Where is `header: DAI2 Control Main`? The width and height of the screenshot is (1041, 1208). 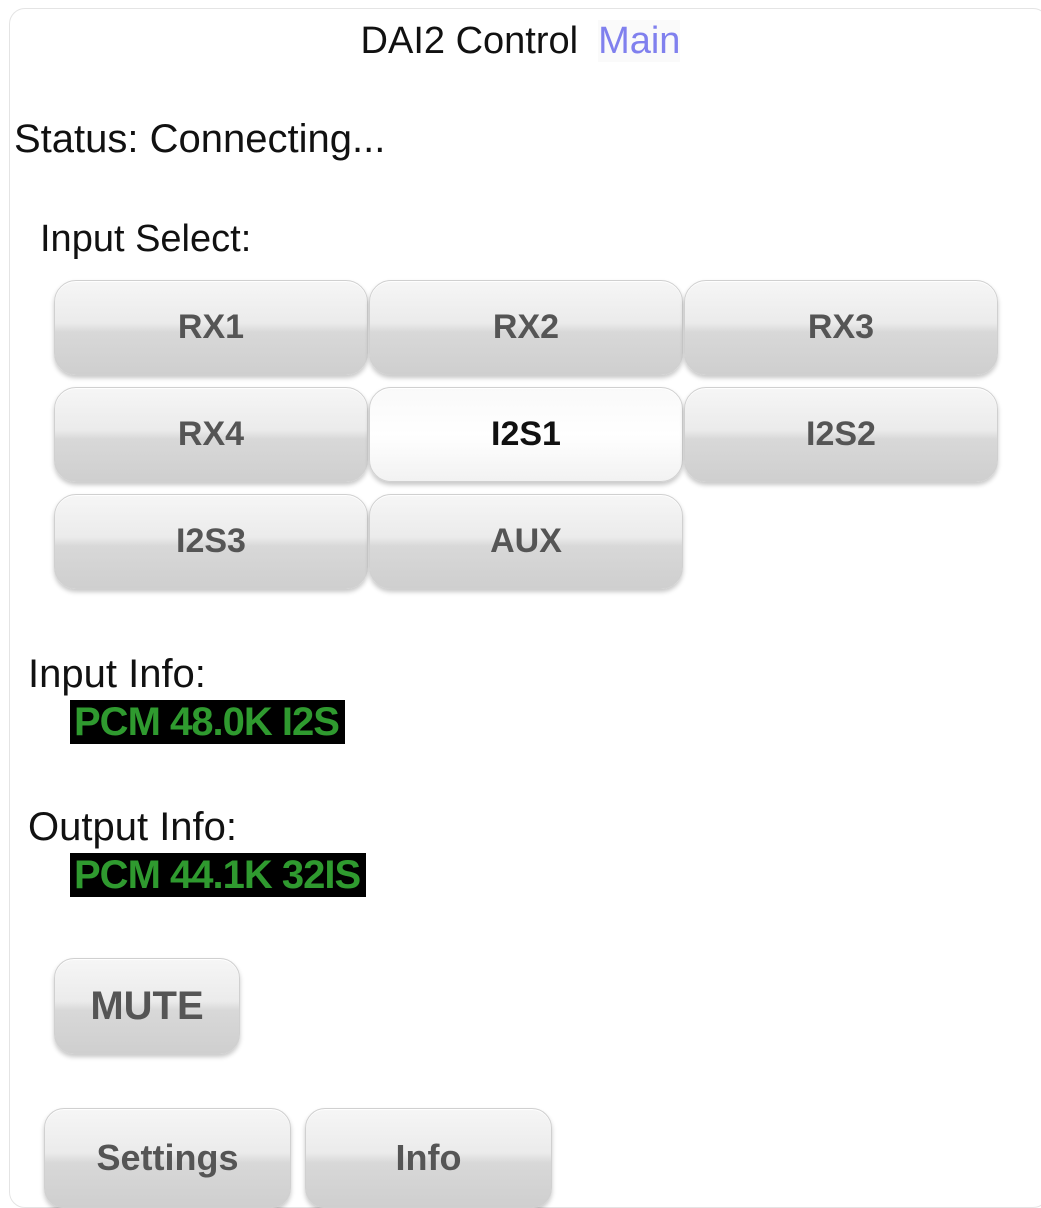
header: DAI2 Control Main is located at coordinates (520, 41).